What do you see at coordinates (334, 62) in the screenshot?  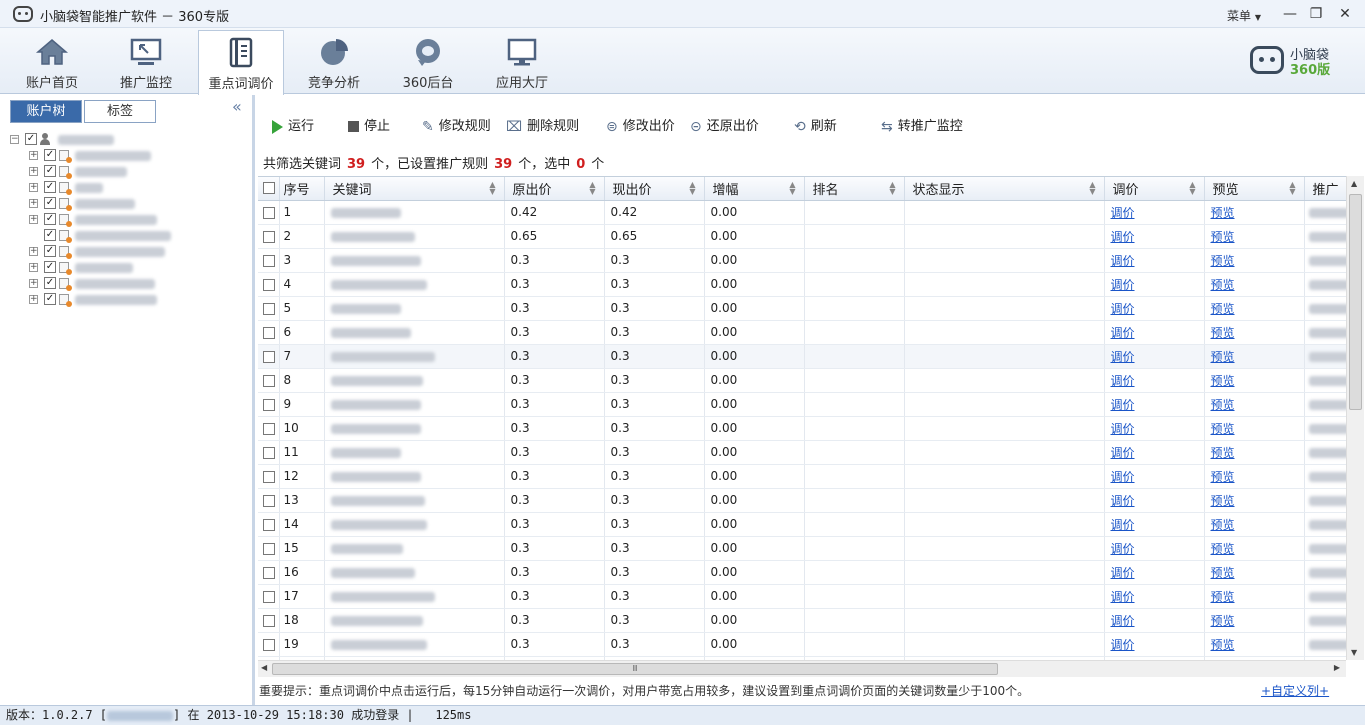 I see `tab-competition-analysis: 竞争分析` at bounding box center [334, 62].